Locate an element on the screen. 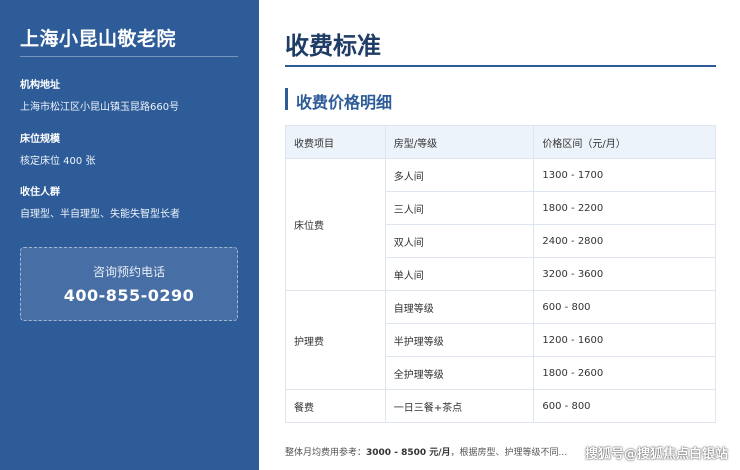  type-cell: 双人间 is located at coordinates (459, 241).